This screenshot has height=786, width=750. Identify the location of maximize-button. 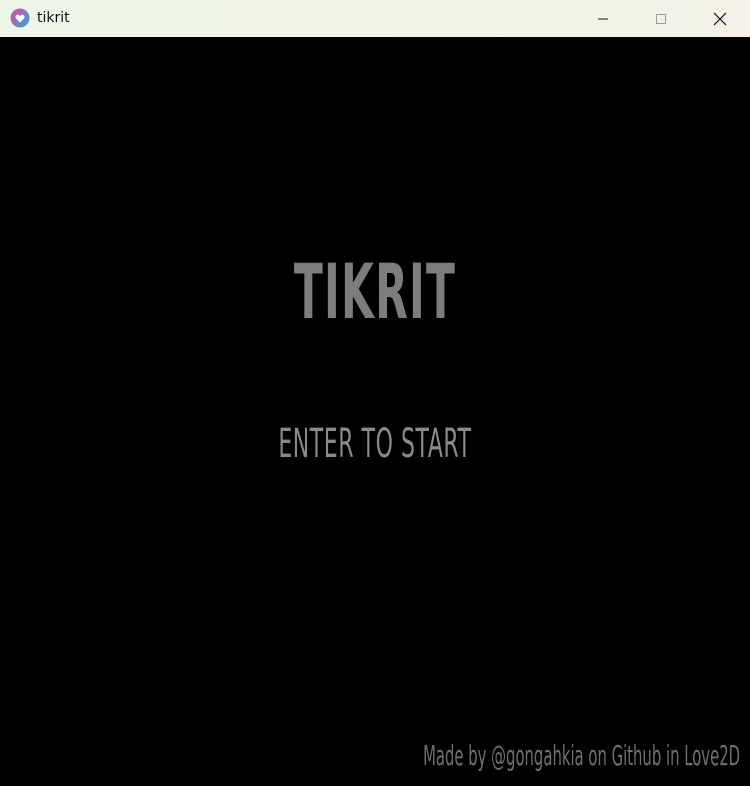
(661, 18).